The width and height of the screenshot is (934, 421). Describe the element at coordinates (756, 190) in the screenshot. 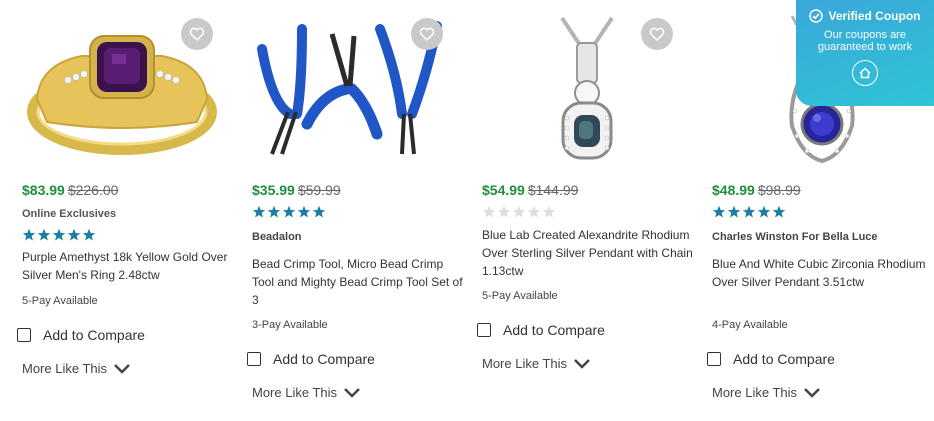

I see `price: $48.99 $98.99` at that location.